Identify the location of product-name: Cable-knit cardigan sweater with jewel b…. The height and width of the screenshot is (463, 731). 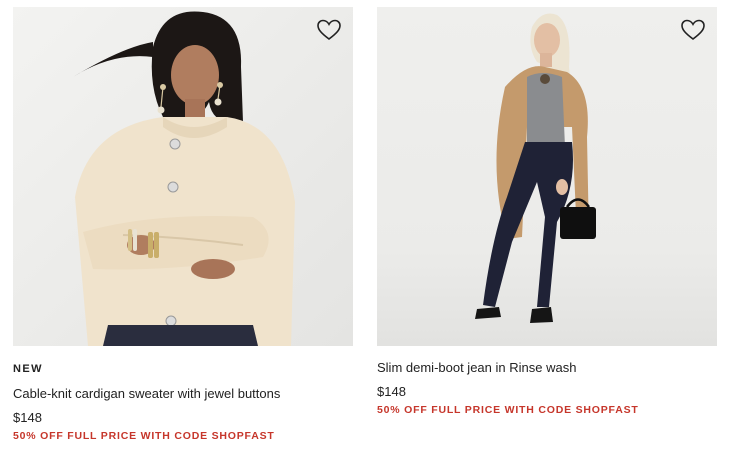
(183, 394).